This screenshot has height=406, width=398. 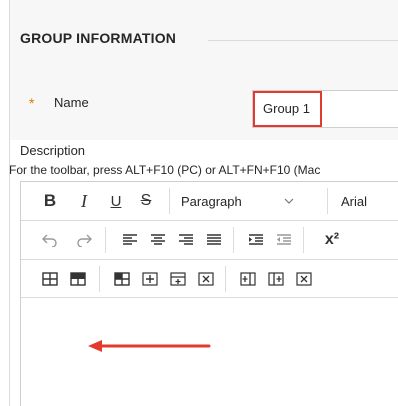 What do you see at coordinates (84, 240) in the screenshot?
I see `redo-icon` at bounding box center [84, 240].